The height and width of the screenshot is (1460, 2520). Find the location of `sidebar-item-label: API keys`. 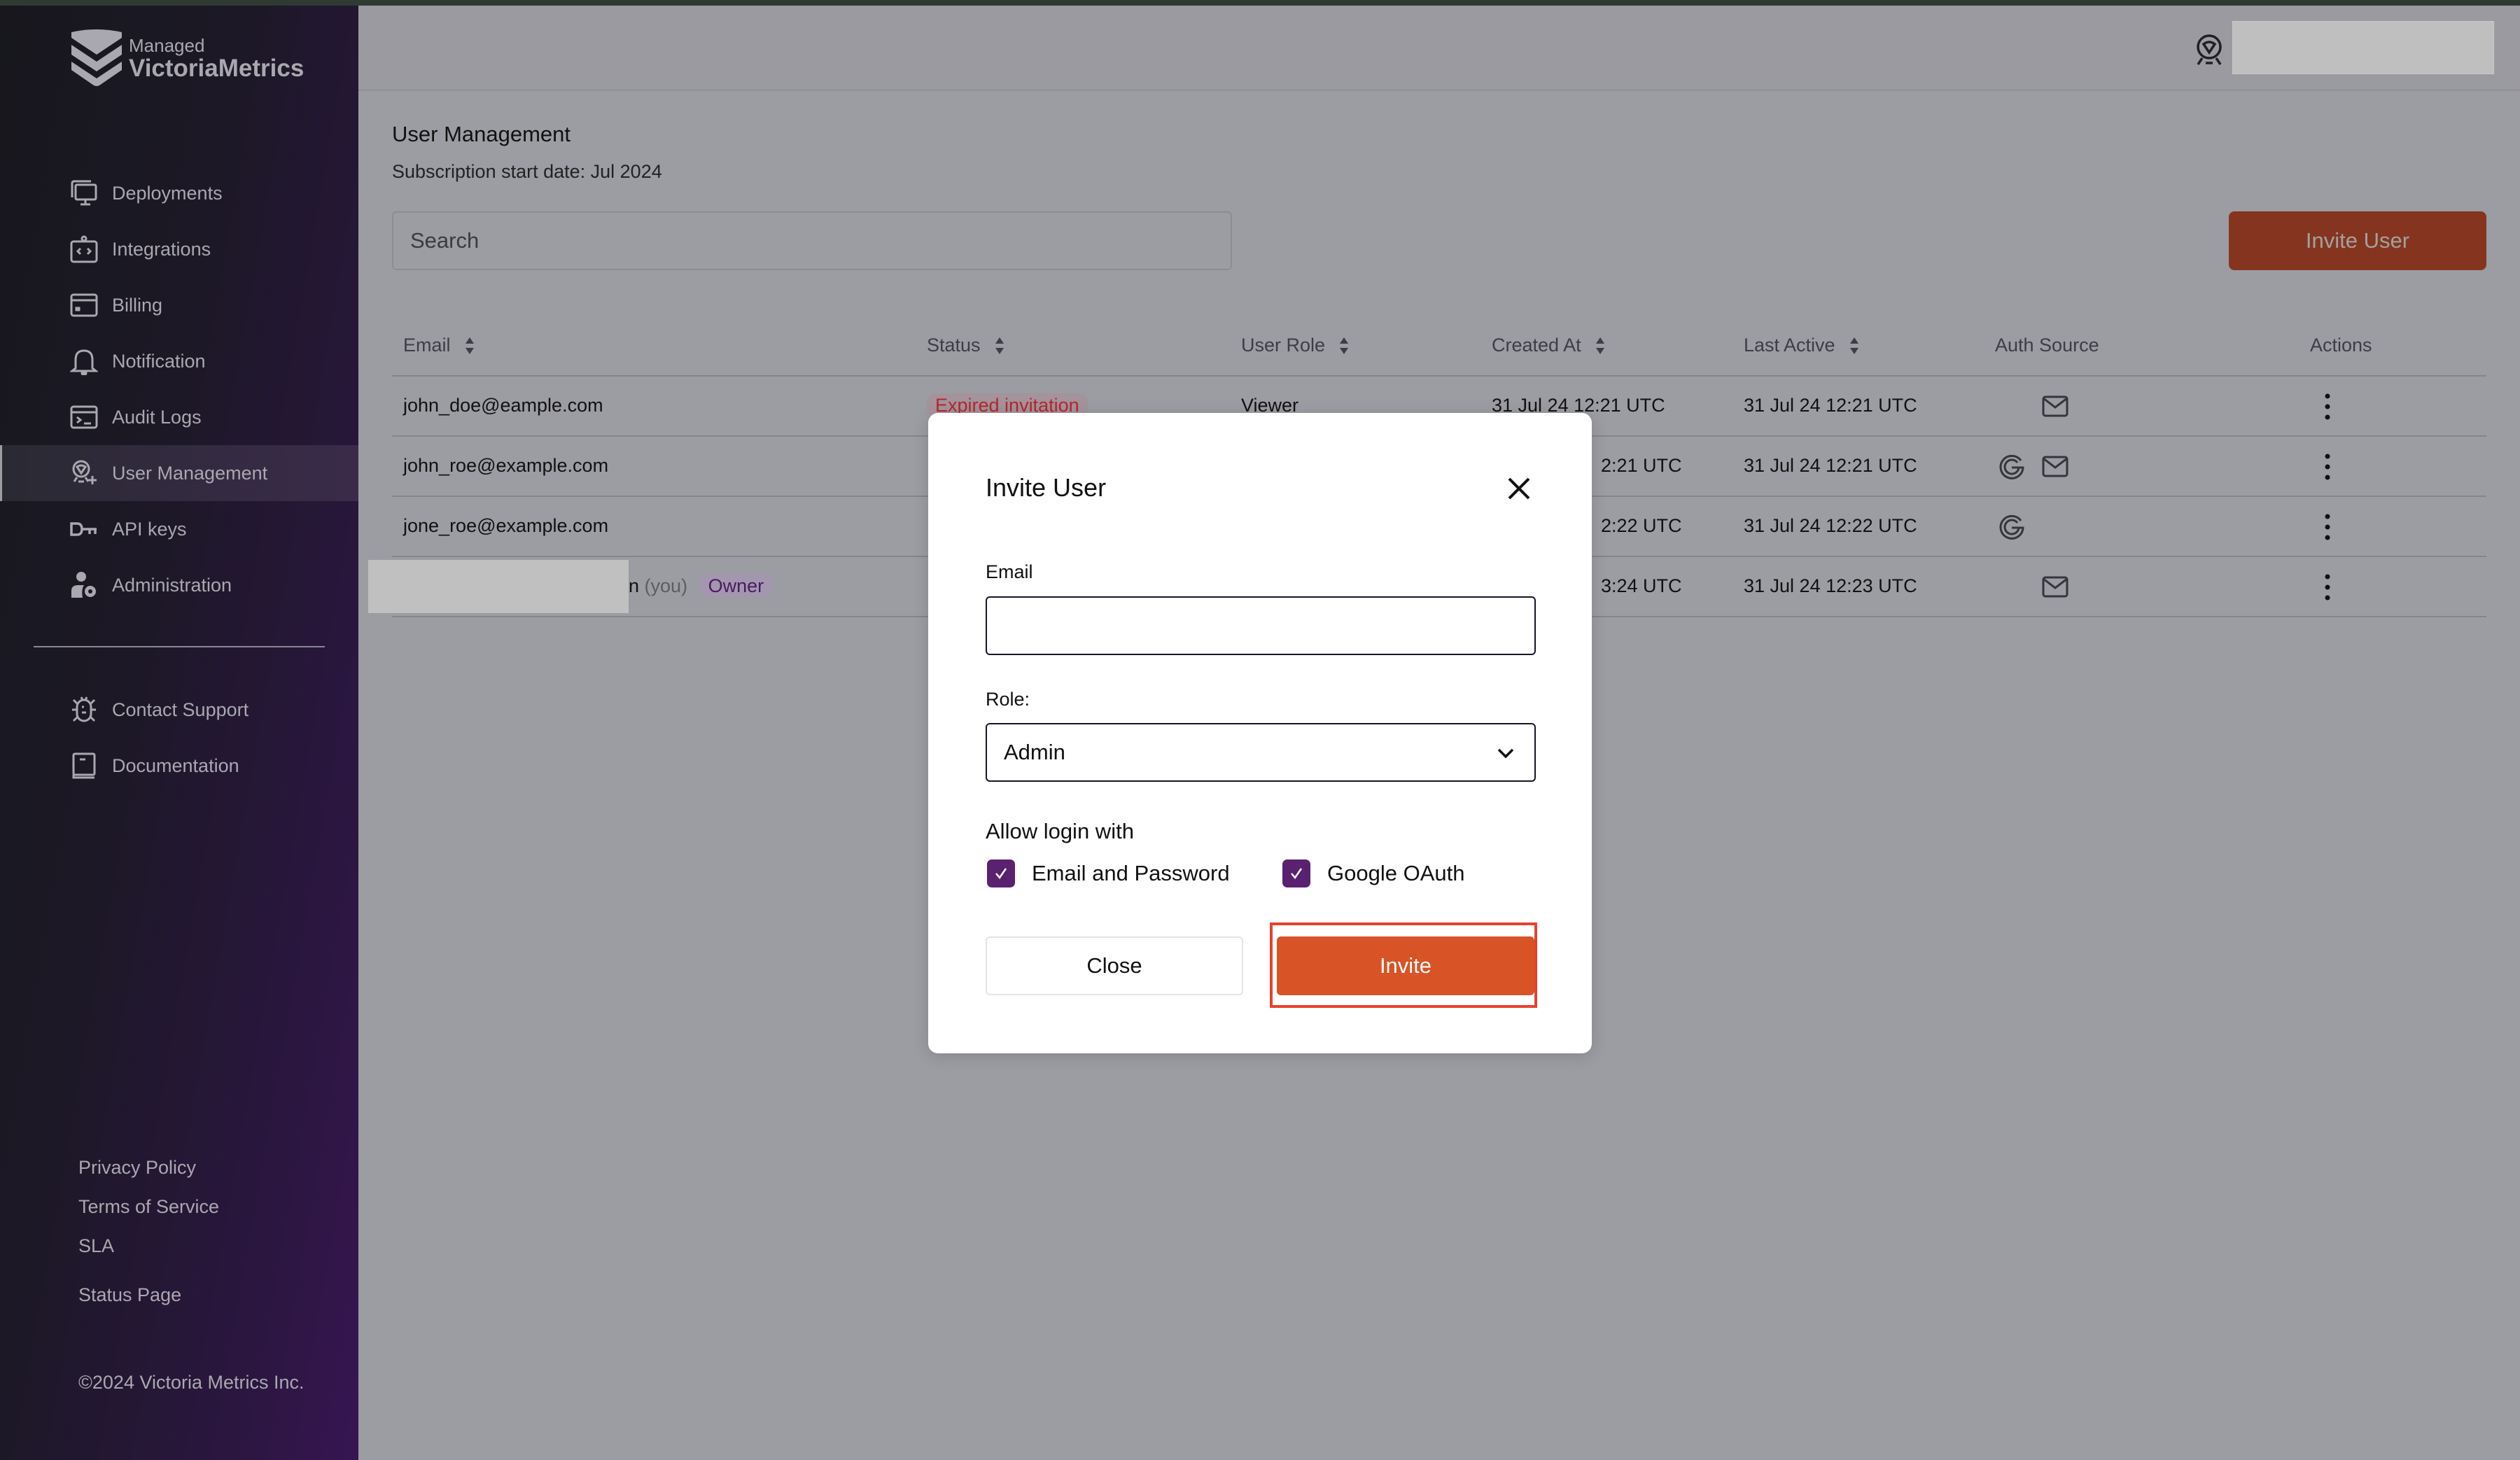

sidebar-item-label: API keys is located at coordinates (149, 529).